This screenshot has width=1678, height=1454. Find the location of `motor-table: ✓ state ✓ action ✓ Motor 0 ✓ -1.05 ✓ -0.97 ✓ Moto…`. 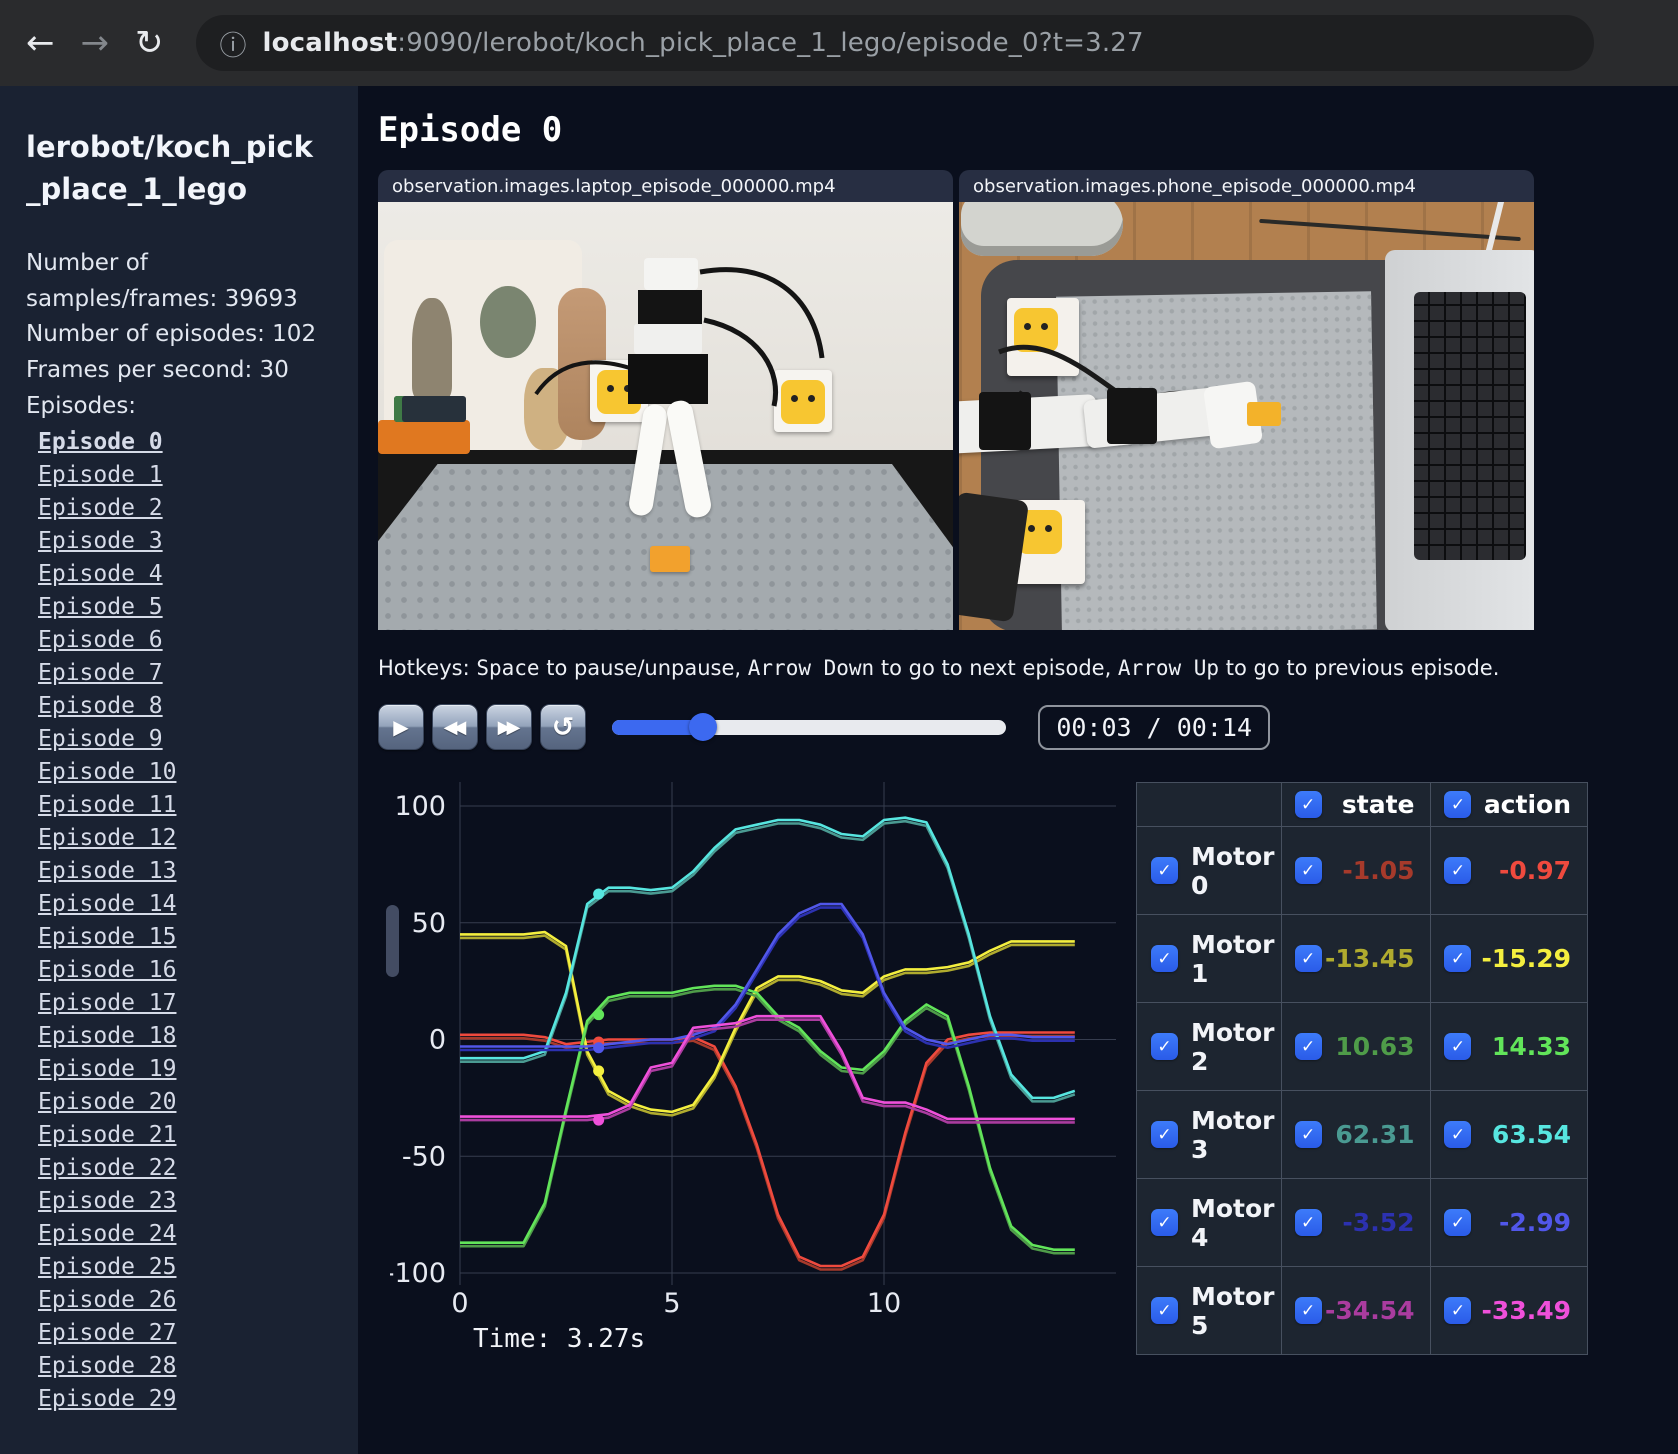

motor-table: ✓ state ✓ action ✓ Motor 0 ✓ -1.05 ✓ -0.97 ✓ Moto… is located at coordinates (1362, 1068).